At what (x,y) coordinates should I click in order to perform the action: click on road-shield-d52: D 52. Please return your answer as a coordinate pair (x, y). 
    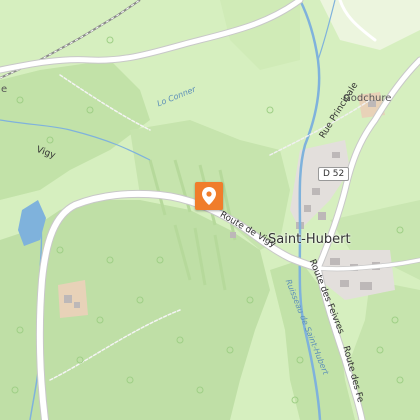
    Looking at the image, I should click on (334, 174).